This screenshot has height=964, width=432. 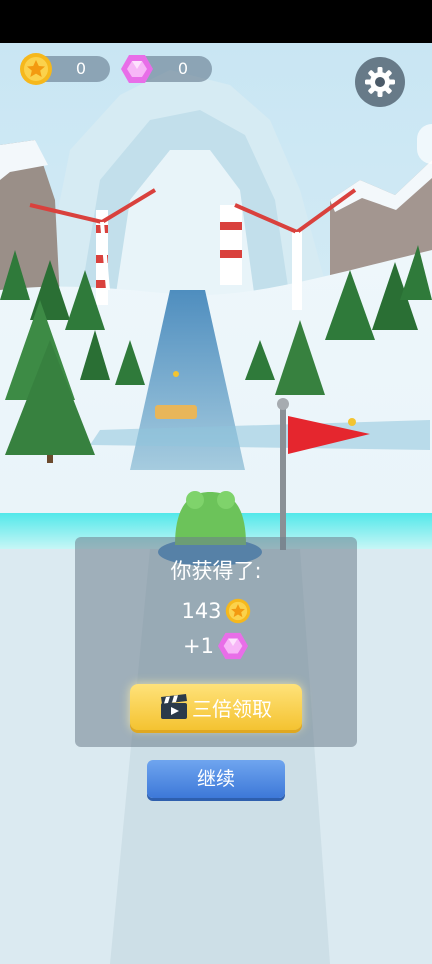 I want to click on settings-button, so click(x=380, y=82).